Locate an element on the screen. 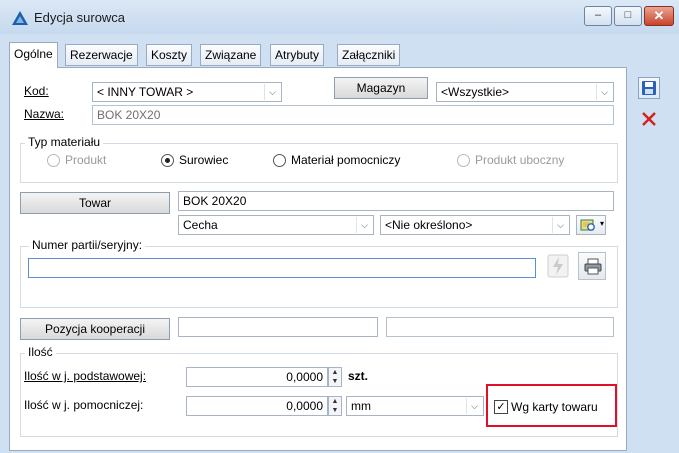  pozycja-kooperacji-button: Pozycja kooperacji is located at coordinates (95, 329).